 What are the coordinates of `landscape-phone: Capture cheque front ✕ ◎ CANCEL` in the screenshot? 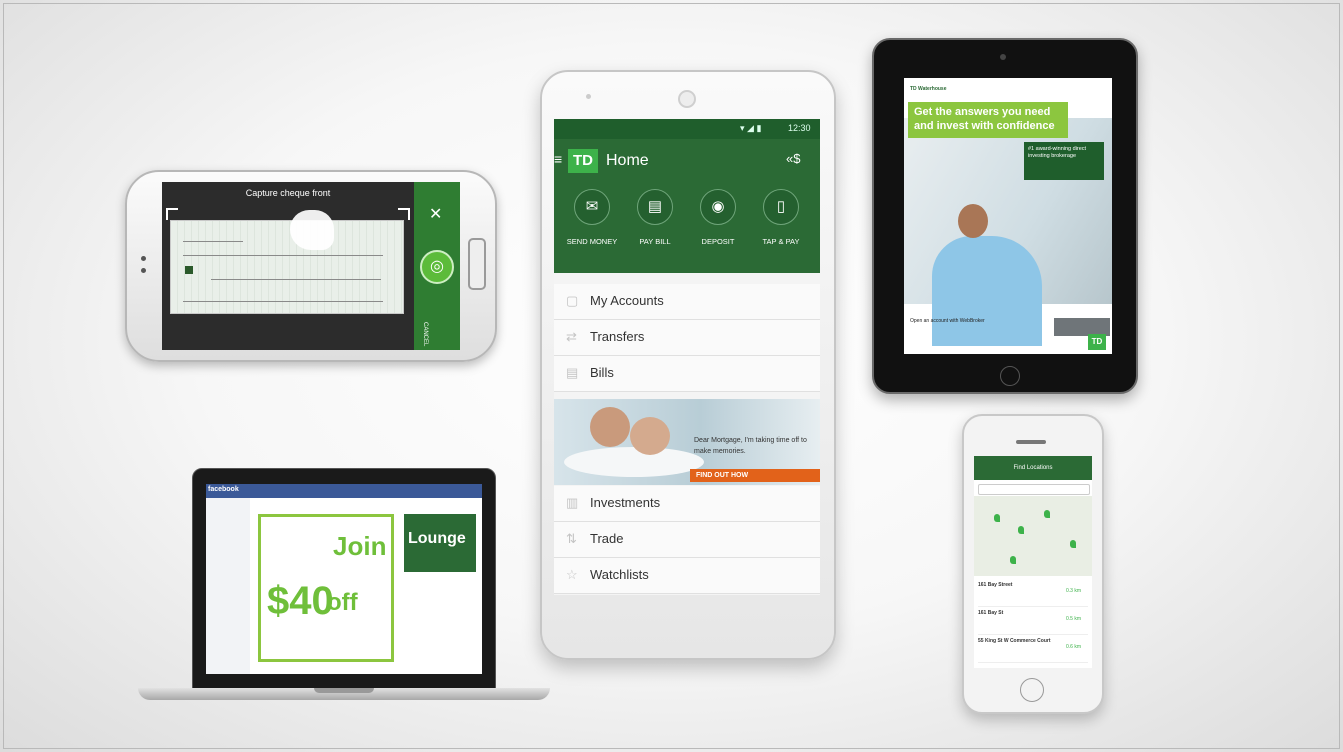 It's located at (311, 266).